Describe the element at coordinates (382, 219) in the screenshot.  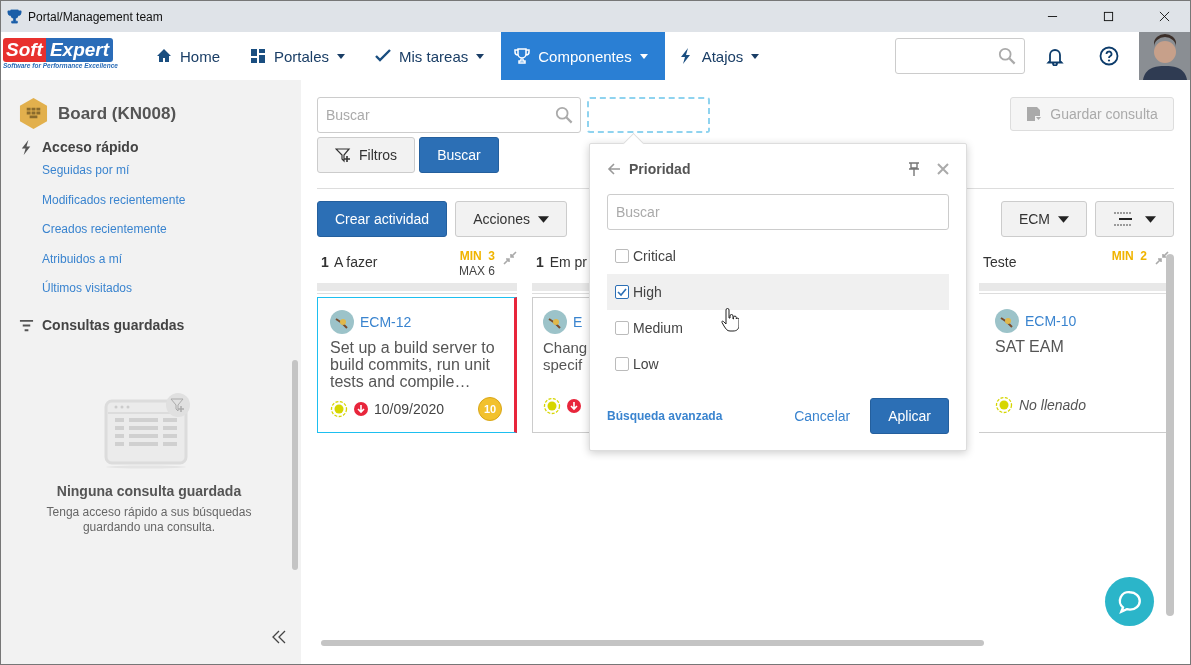
I see `create-activity-button: Crear actividad` at that location.